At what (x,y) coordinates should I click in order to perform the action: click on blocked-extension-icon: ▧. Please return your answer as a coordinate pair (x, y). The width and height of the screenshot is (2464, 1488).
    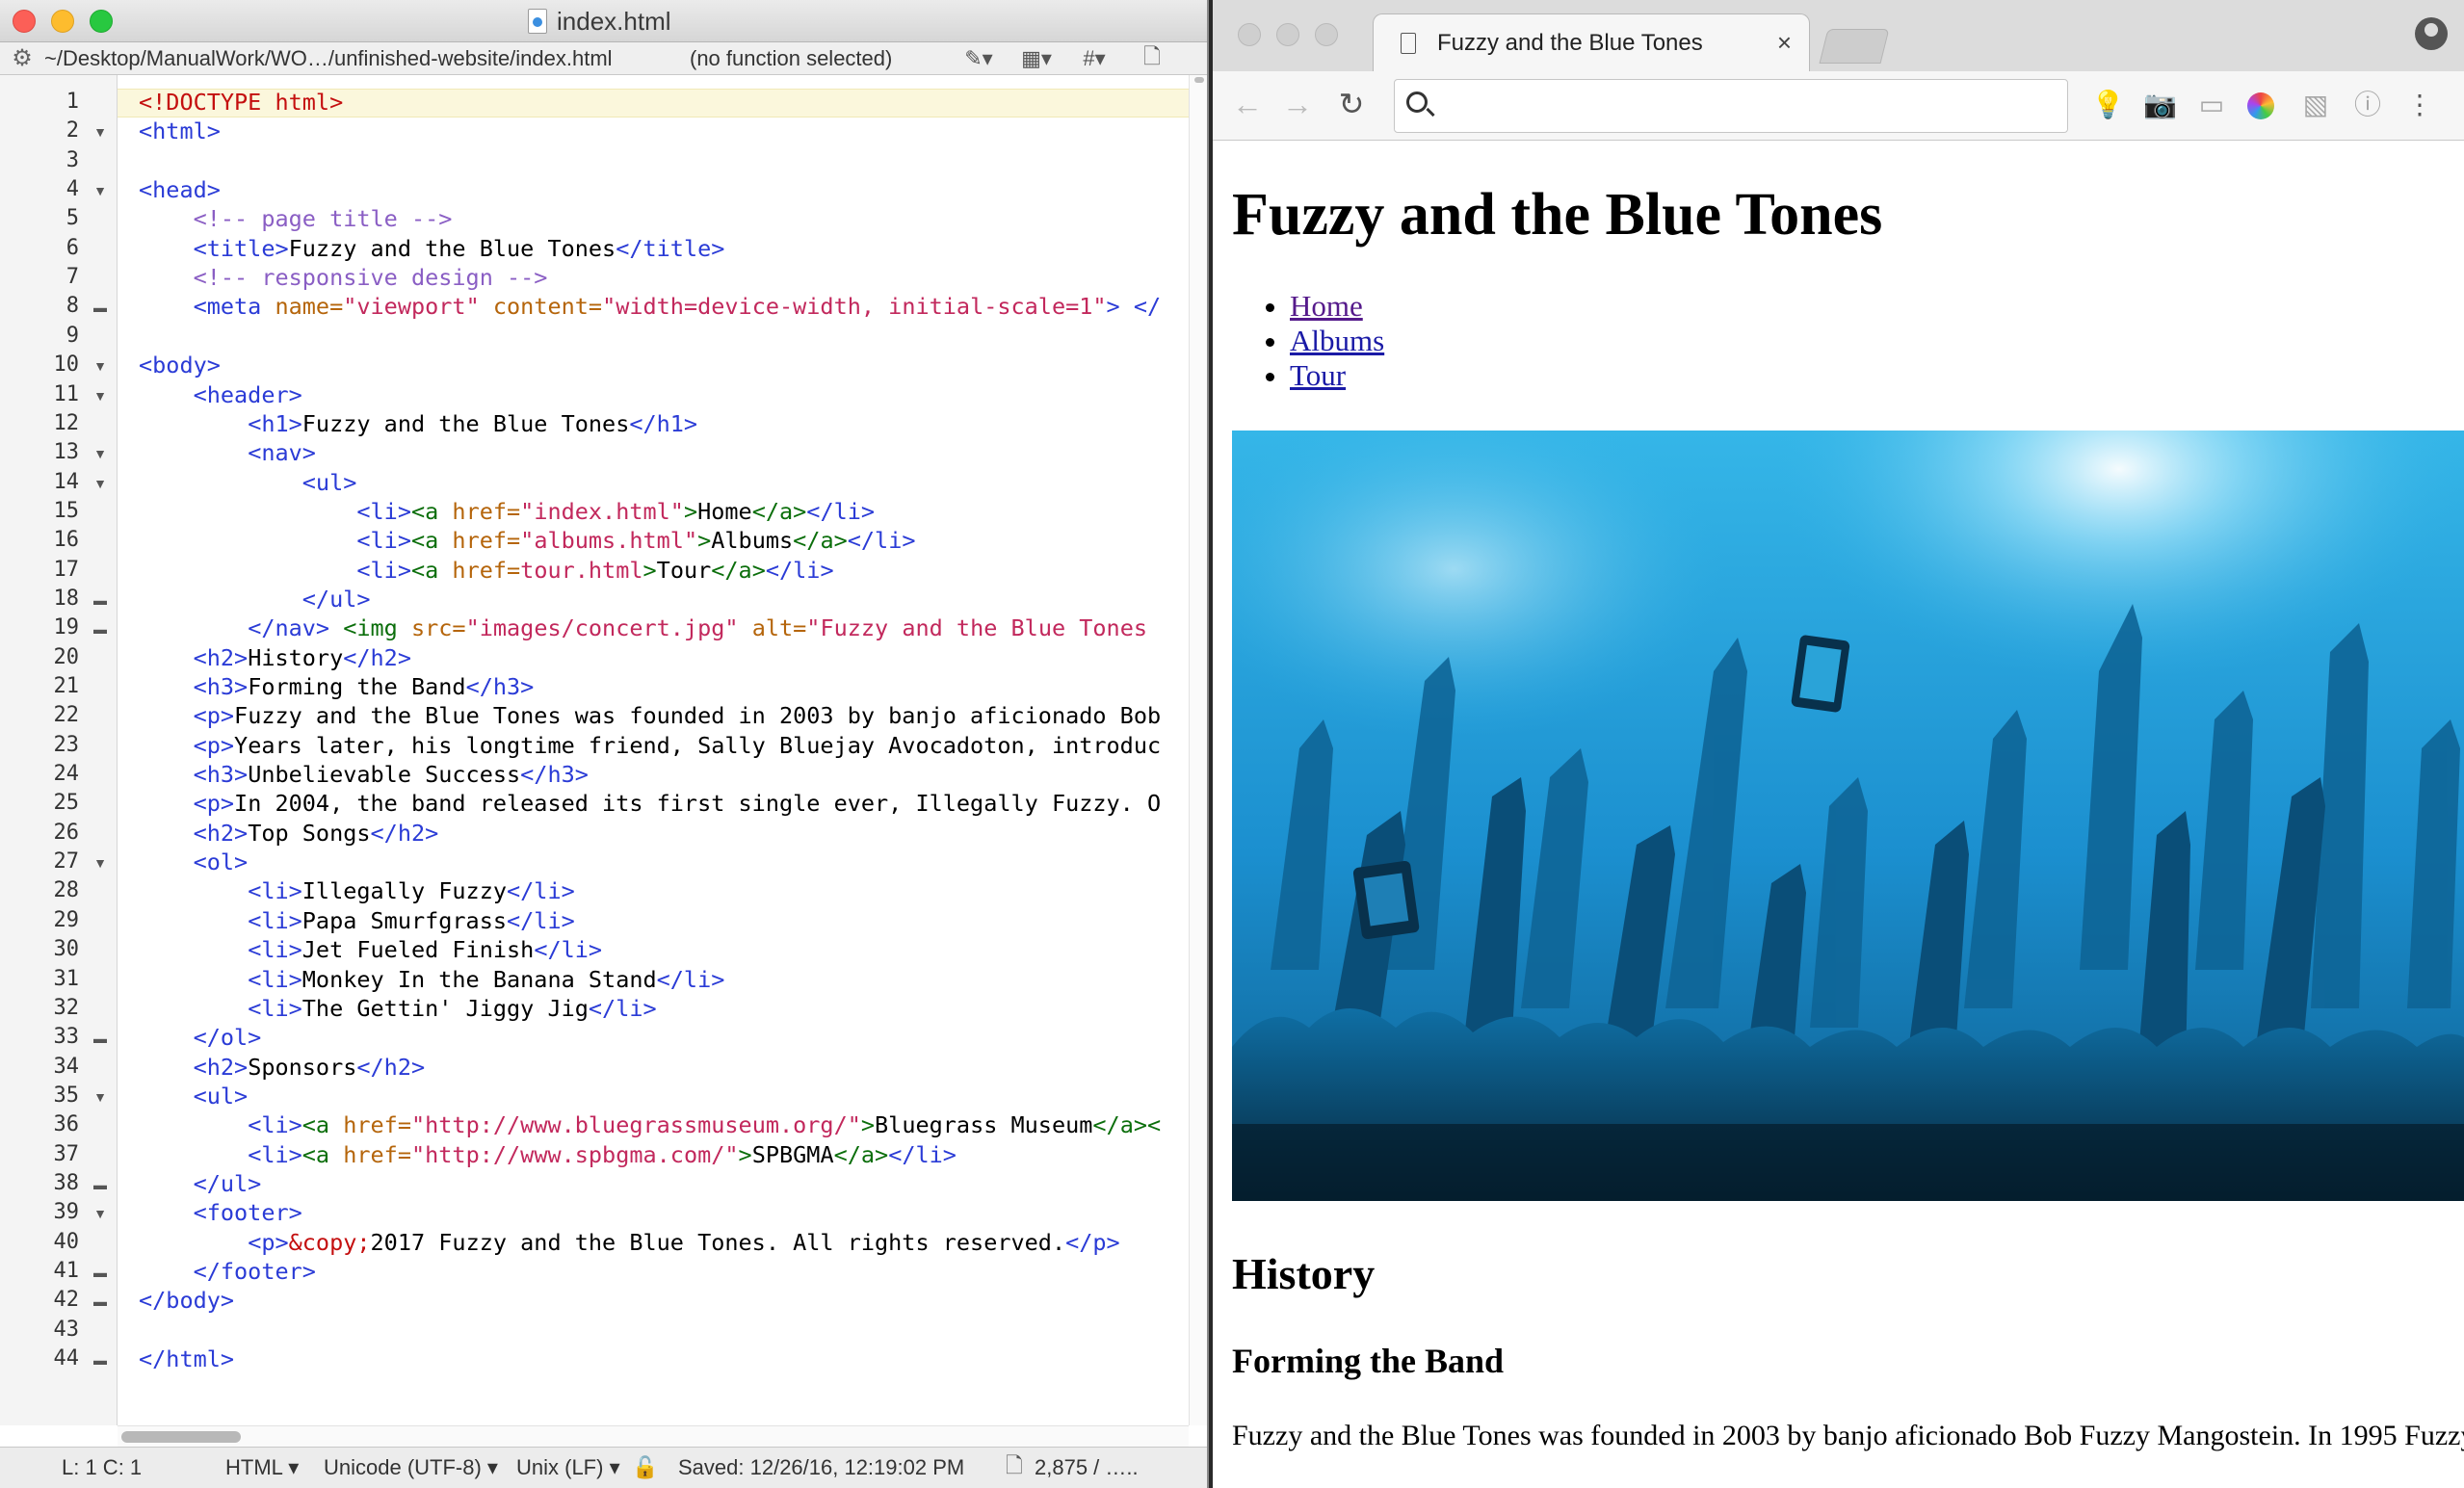
    Looking at the image, I should click on (2315, 105).